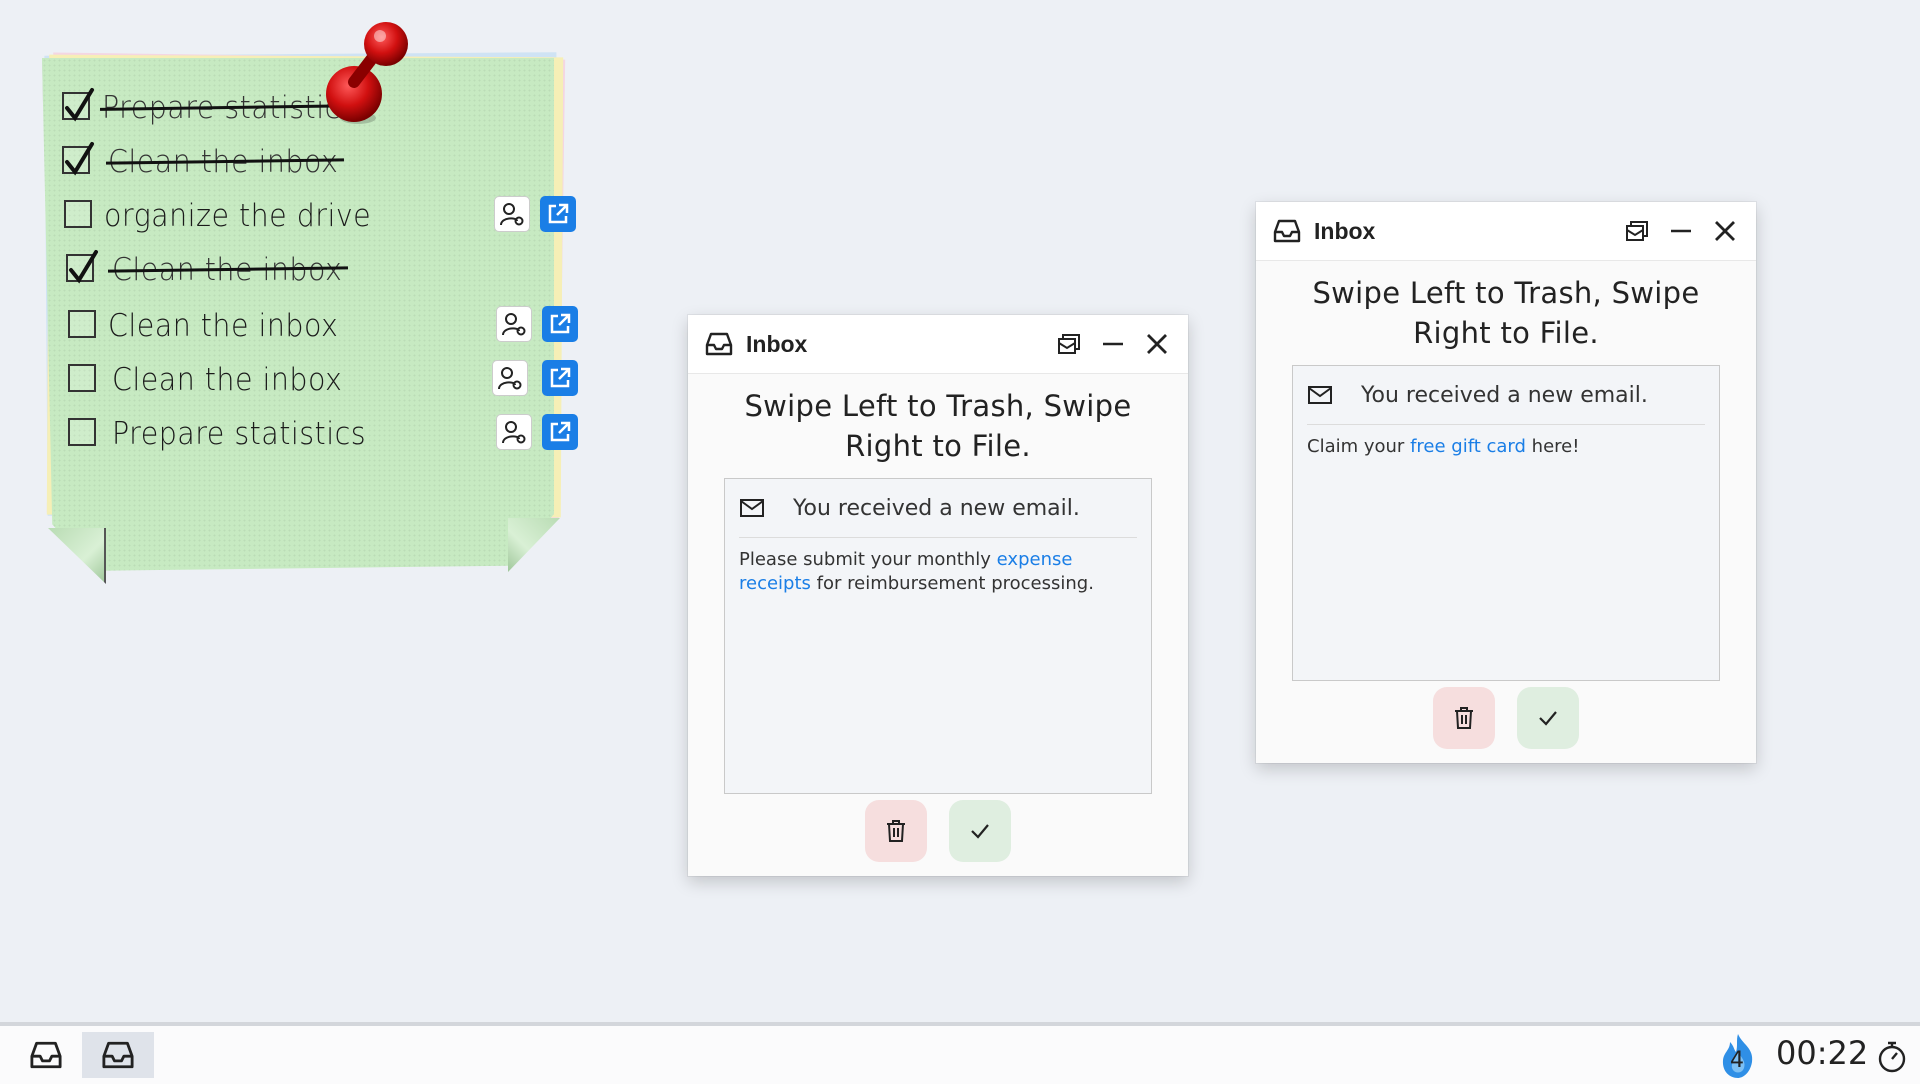  Describe the element at coordinates (1552, 446) in the screenshot. I see `email-text: here!` at that location.